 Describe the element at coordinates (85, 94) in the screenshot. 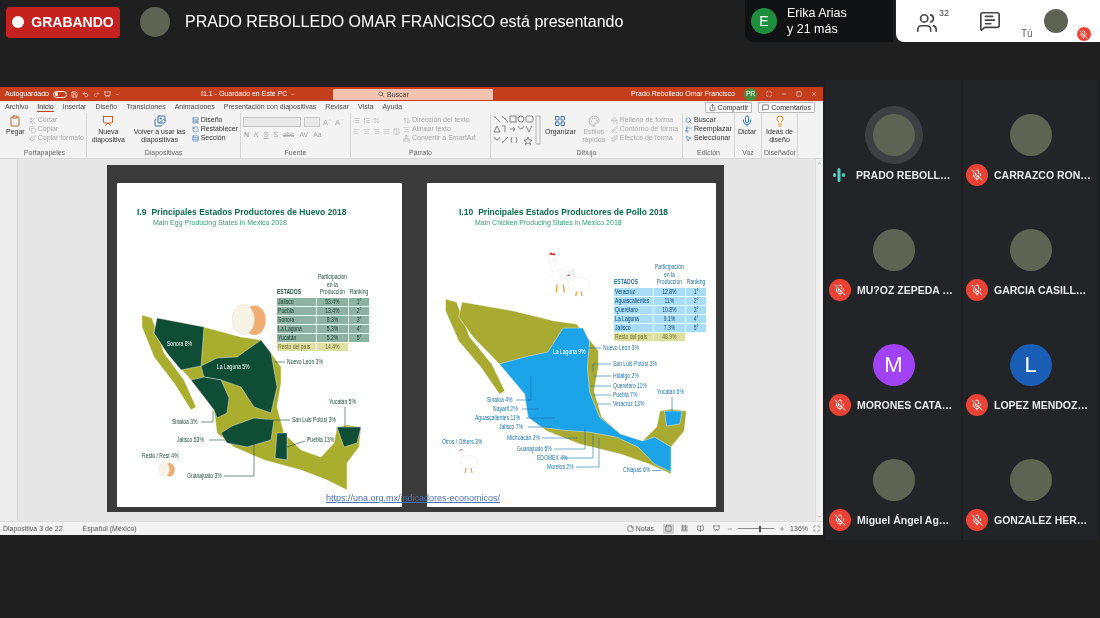

I see `undo-icon` at that location.